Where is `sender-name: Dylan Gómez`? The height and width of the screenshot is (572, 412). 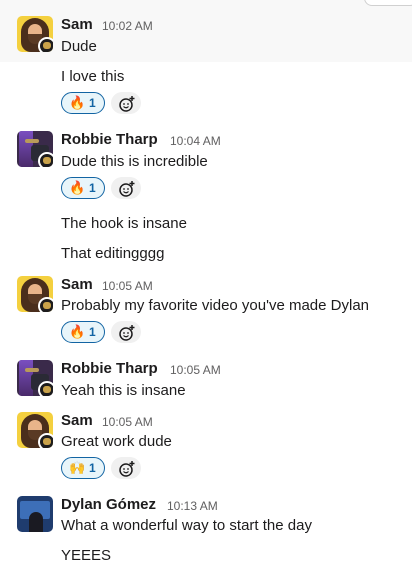 sender-name: Dylan Gómez is located at coordinates (108, 504).